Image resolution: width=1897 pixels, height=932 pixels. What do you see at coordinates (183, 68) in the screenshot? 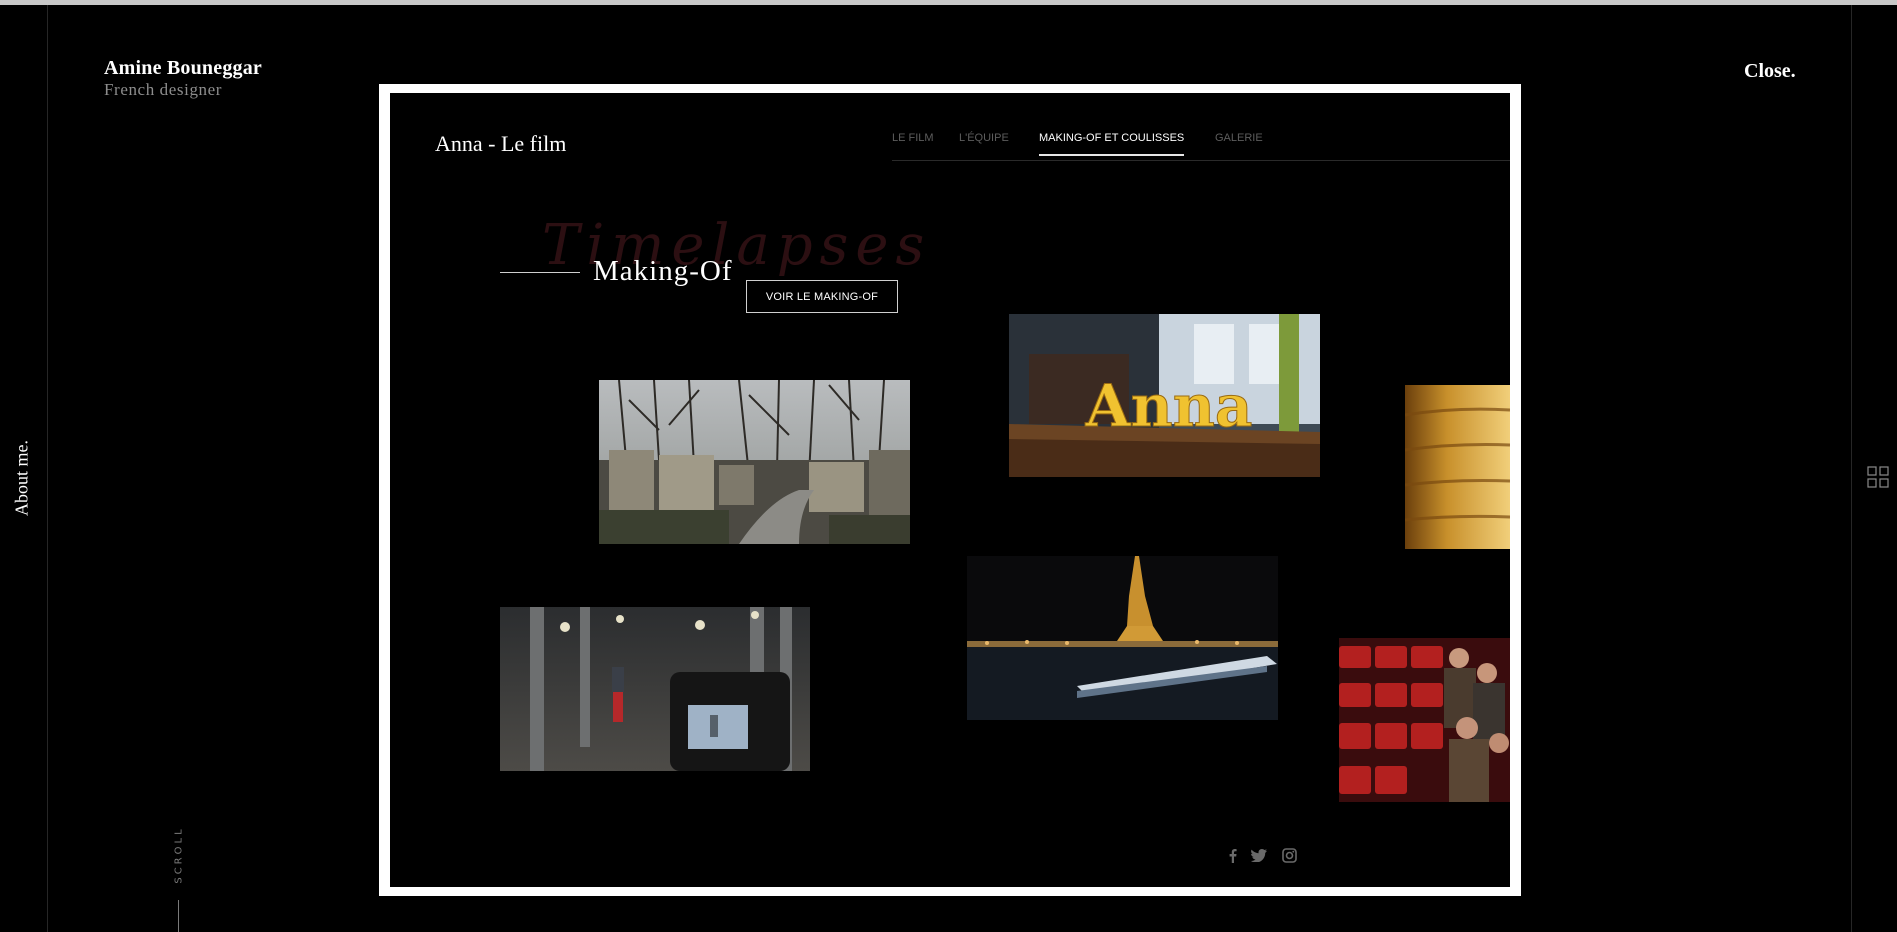
I see `designer-name: Amine Bouneggar` at bounding box center [183, 68].